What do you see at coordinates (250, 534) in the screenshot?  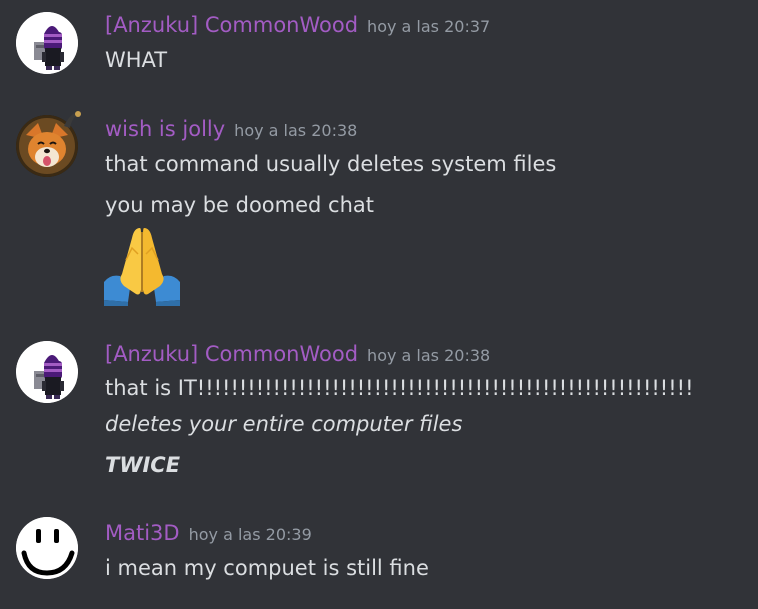 I see `timestamp: hoy a las 20:39` at bounding box center [250, 534].